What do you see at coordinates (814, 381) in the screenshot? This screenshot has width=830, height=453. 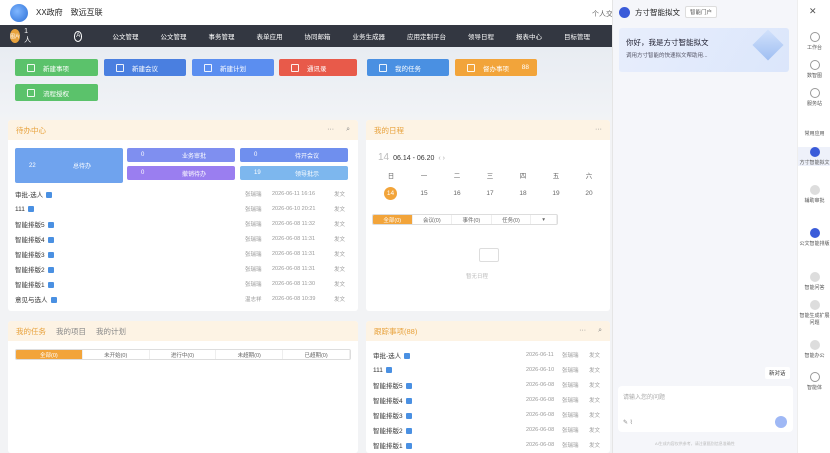 I see `rail-item: 智能体` at bounding box center [814, 381].